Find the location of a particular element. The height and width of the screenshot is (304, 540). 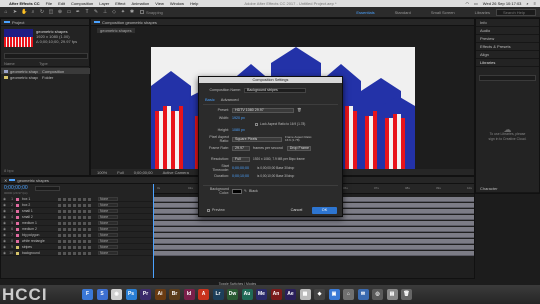

project-search-input is located at coordinates (46, 56).